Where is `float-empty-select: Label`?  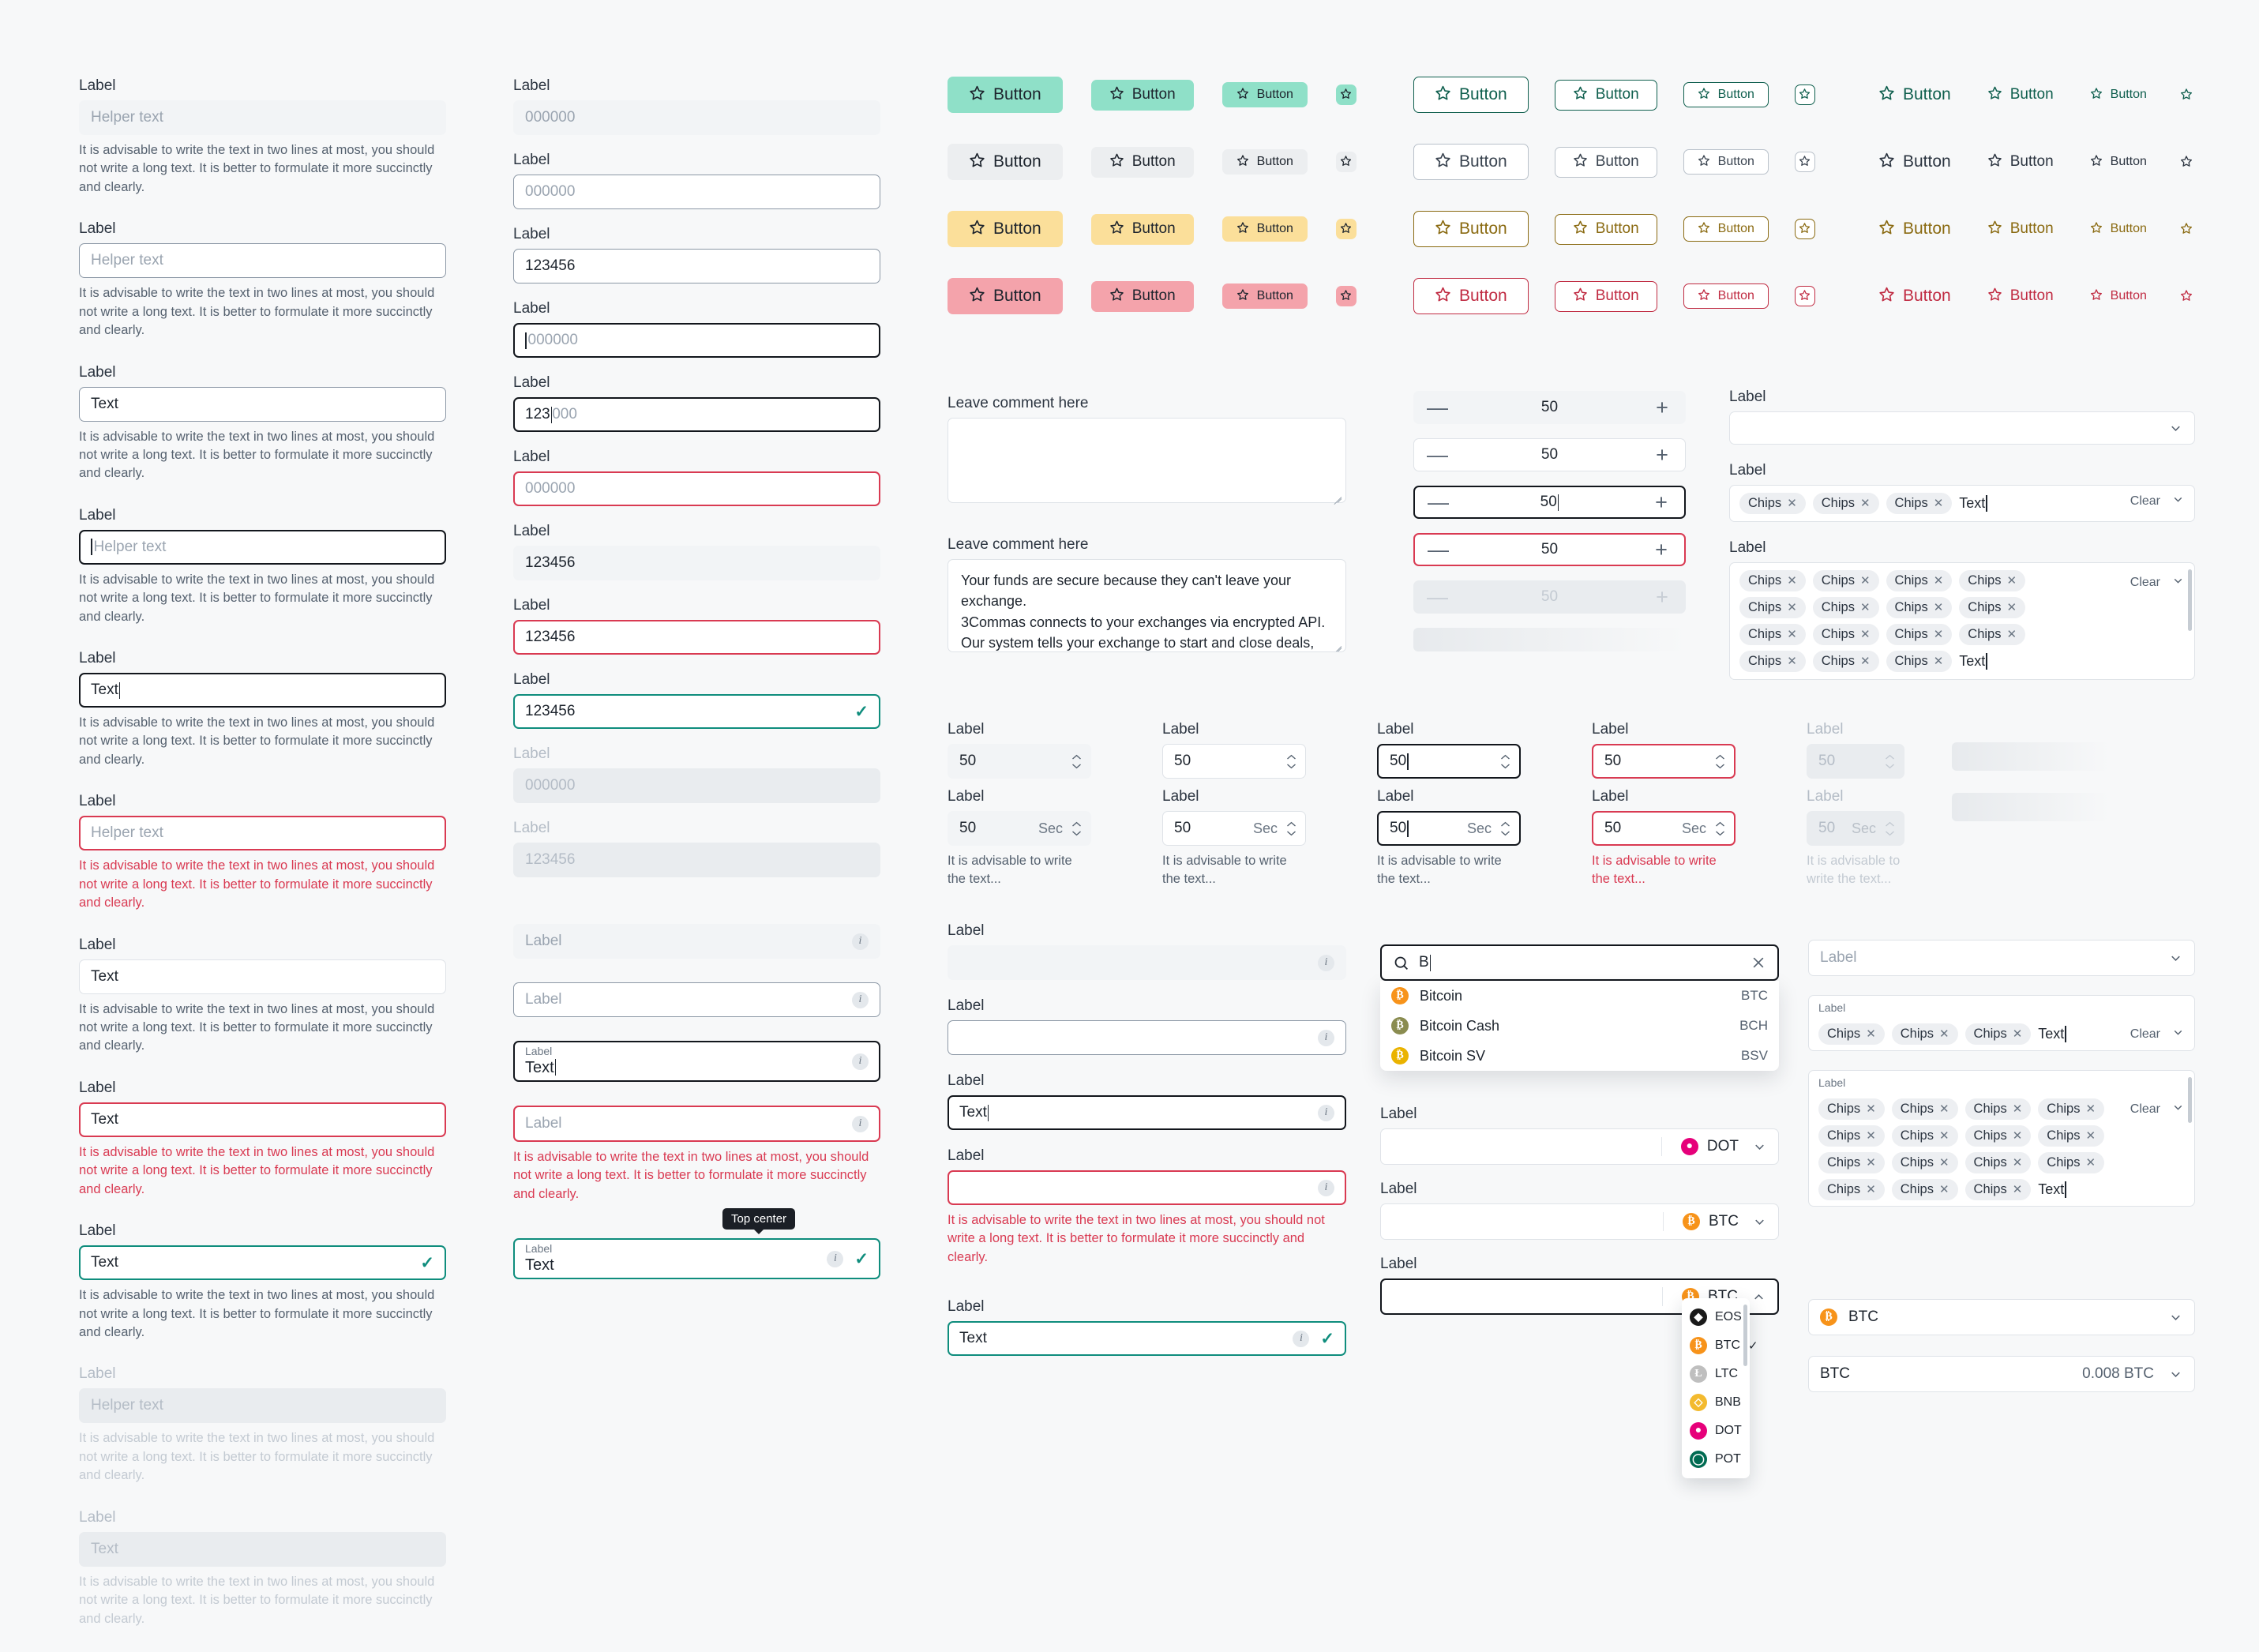 float-empty-select: Label is located at coordinates (2001, 958).